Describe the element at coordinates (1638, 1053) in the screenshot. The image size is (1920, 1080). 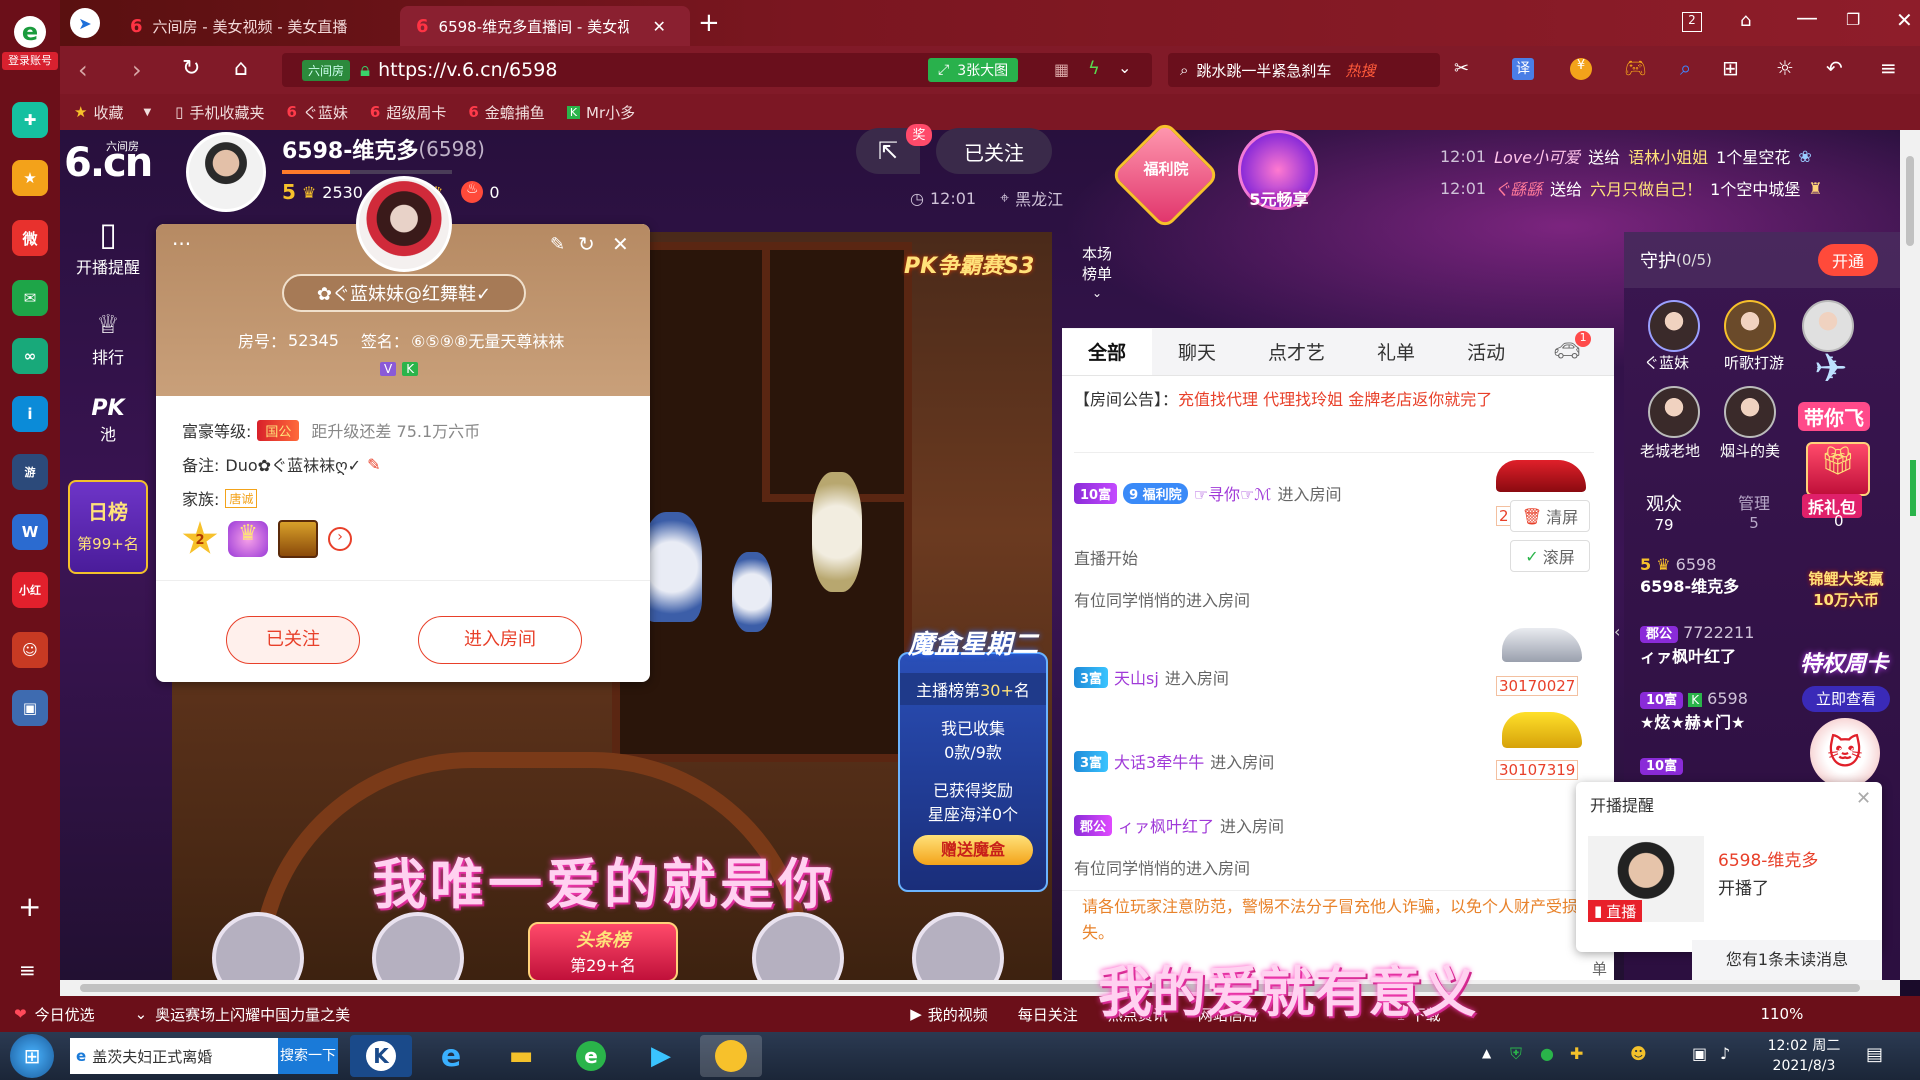
I see `tray-qq-icon: ☻` at that location.